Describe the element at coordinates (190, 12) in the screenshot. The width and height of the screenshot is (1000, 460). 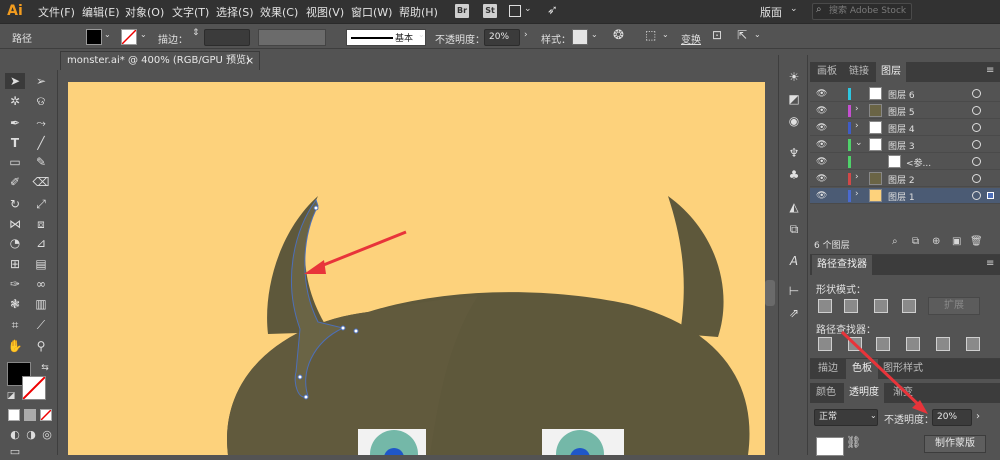
I see `menu-type: 文字(T)` at that location.